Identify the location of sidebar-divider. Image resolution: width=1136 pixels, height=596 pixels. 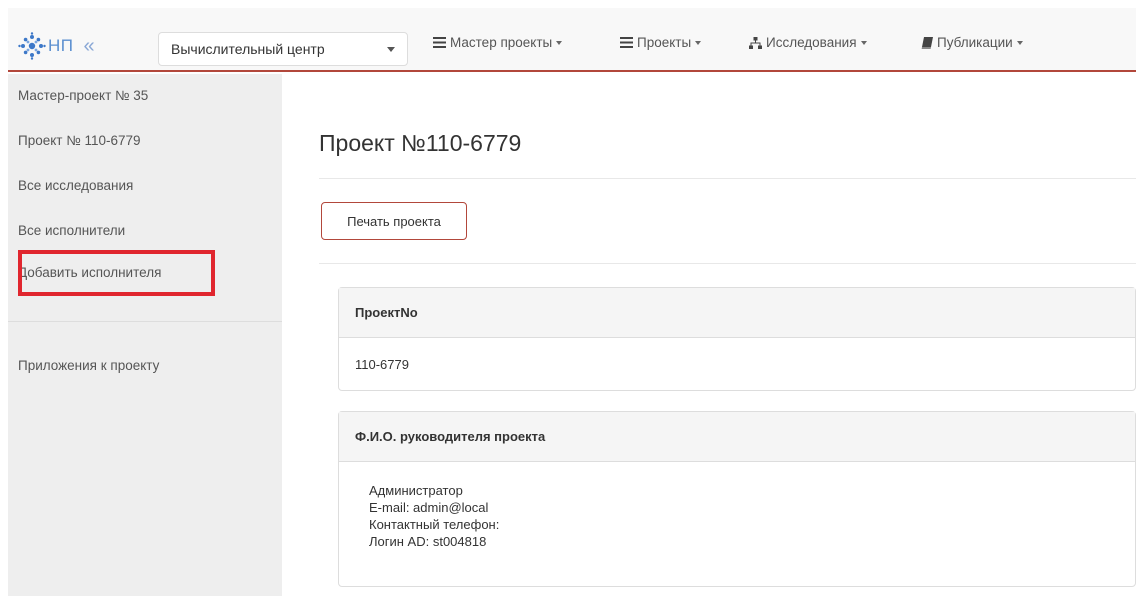
(145, 321).